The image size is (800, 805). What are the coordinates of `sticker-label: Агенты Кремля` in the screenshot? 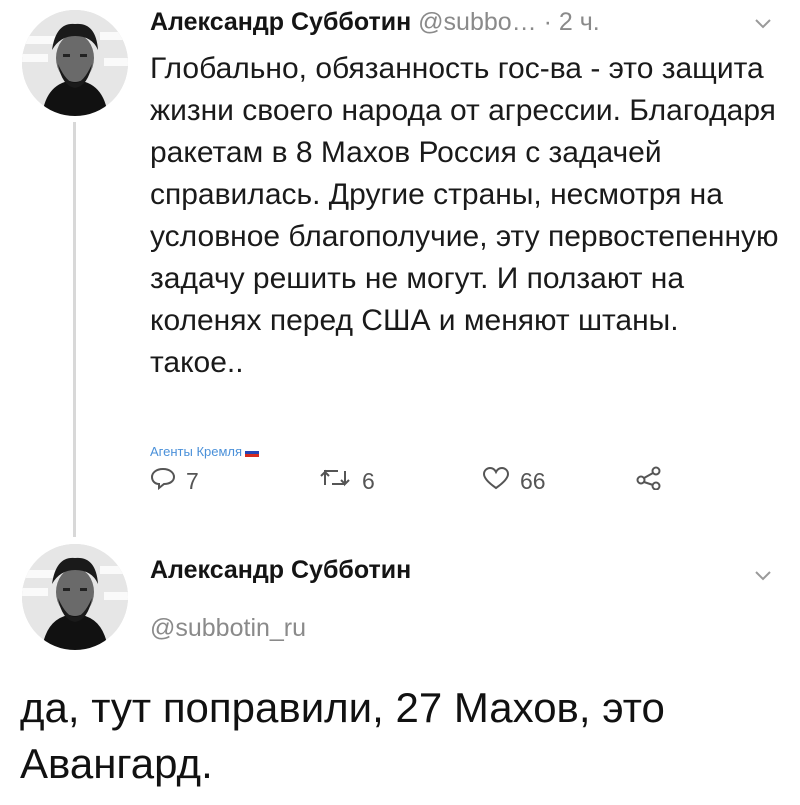 It's located at (205, 451).